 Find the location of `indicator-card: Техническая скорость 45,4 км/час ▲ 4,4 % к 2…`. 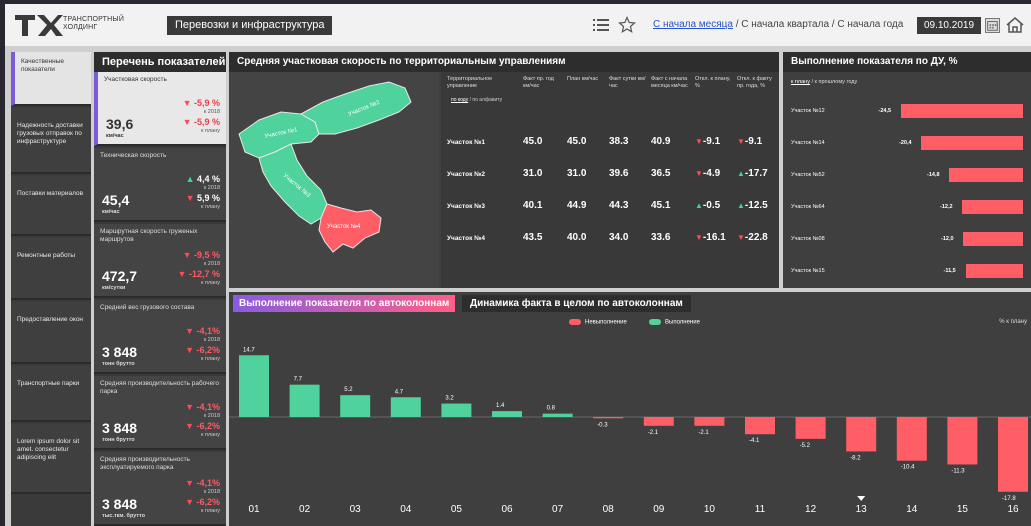

indicator-card: Техническая скорость 45,4 км/час ▲ 4,4 % к 2… is located at coordinates (160, 185).